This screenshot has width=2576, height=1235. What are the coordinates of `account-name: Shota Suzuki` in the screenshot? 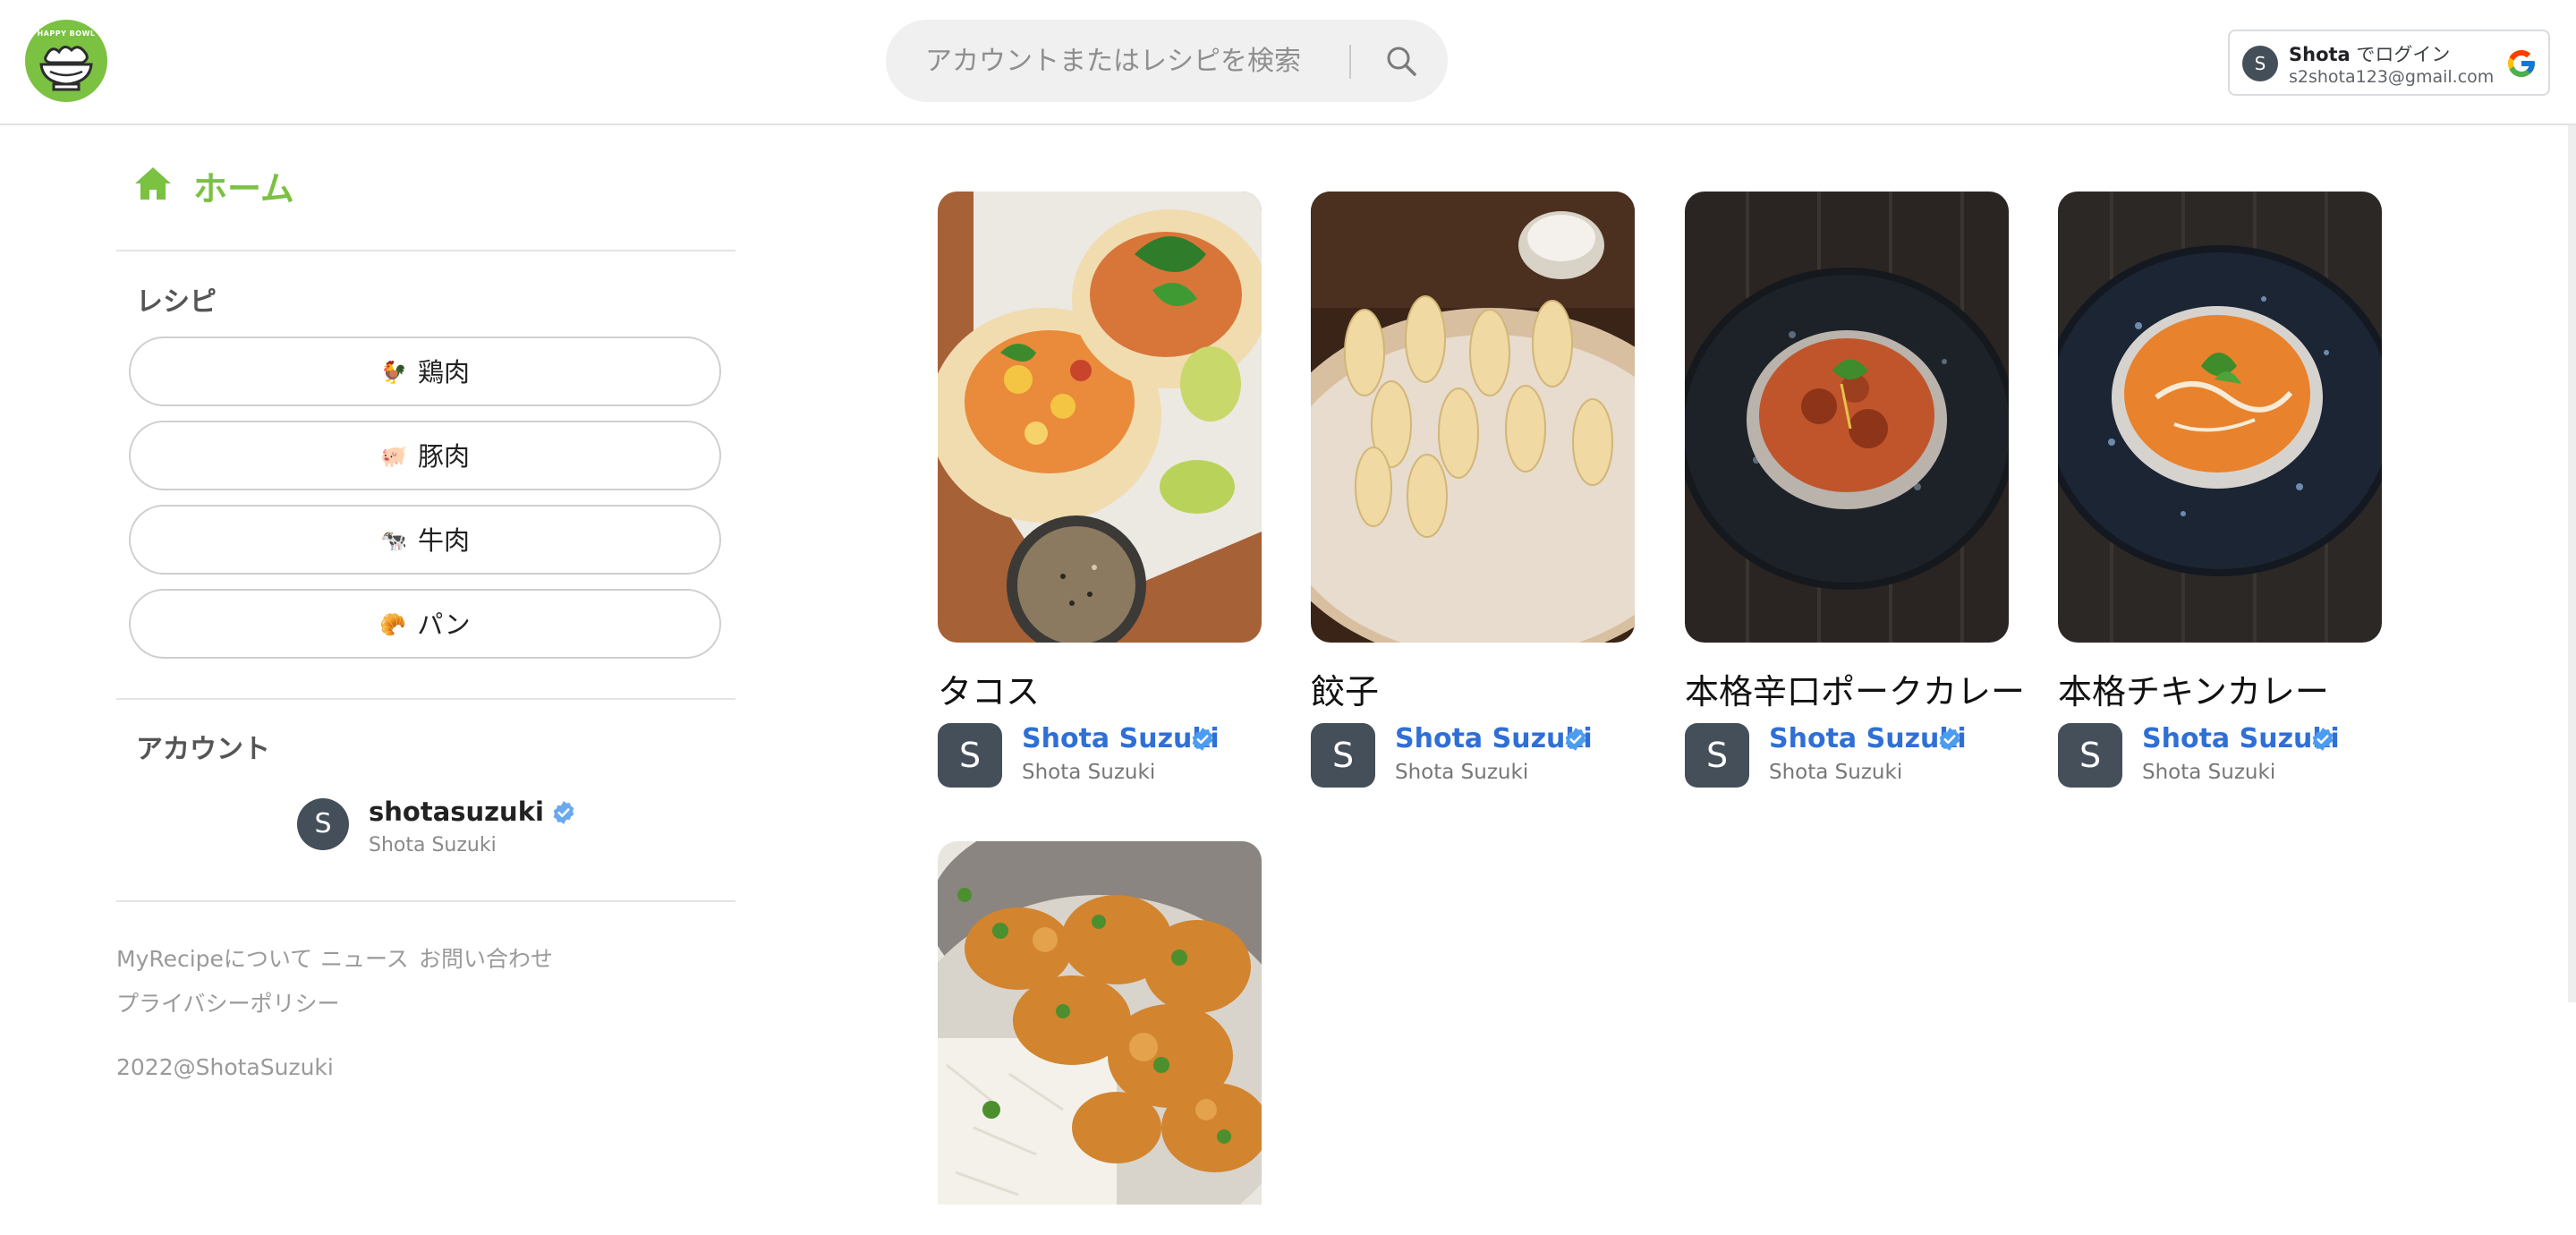 It's located at (433, 845).